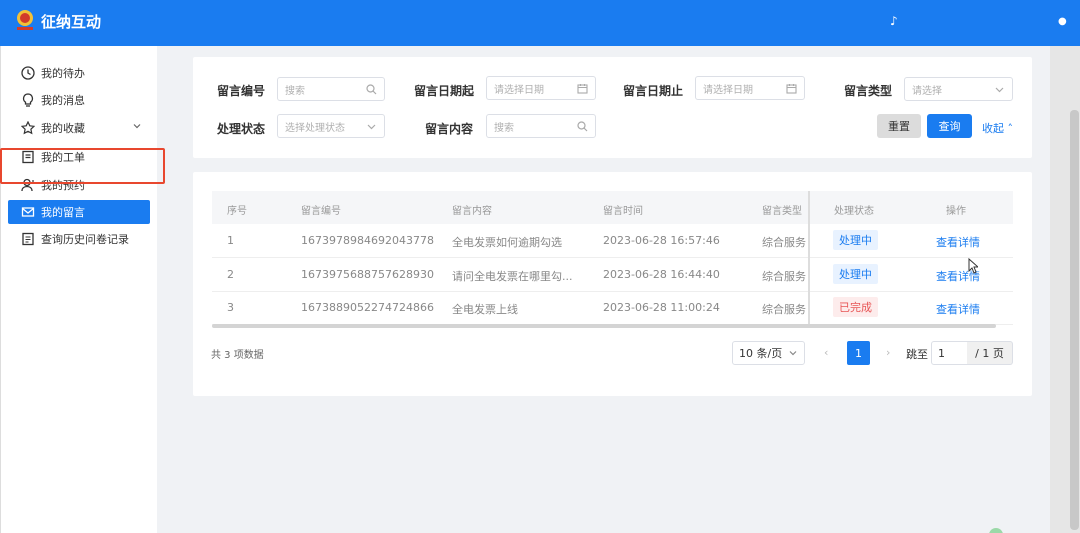 This screenshot has height=533, width=1080. What do you see at coordinates (230, 240) in the screenshot?
I see `cell-index: 1` at bounding box center [230, 240].